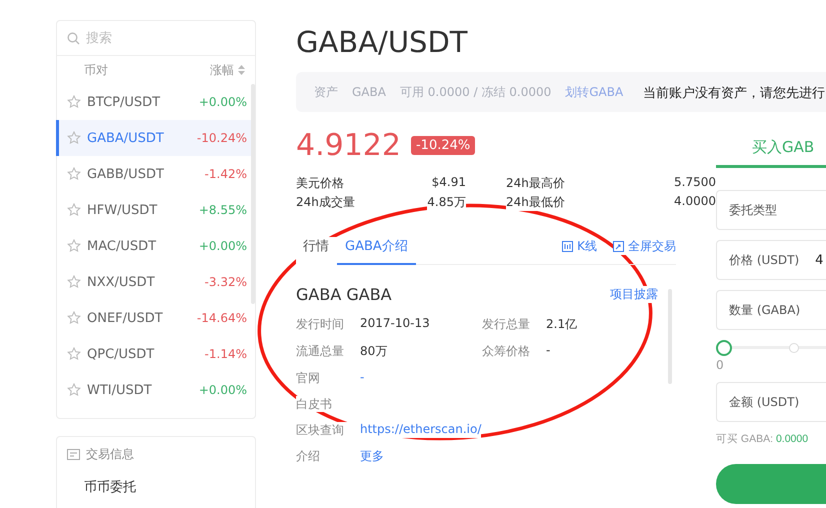 This screenshot has width=826, height=508. I want to click on pair-name: GABA/USDT, so click(125, 138).